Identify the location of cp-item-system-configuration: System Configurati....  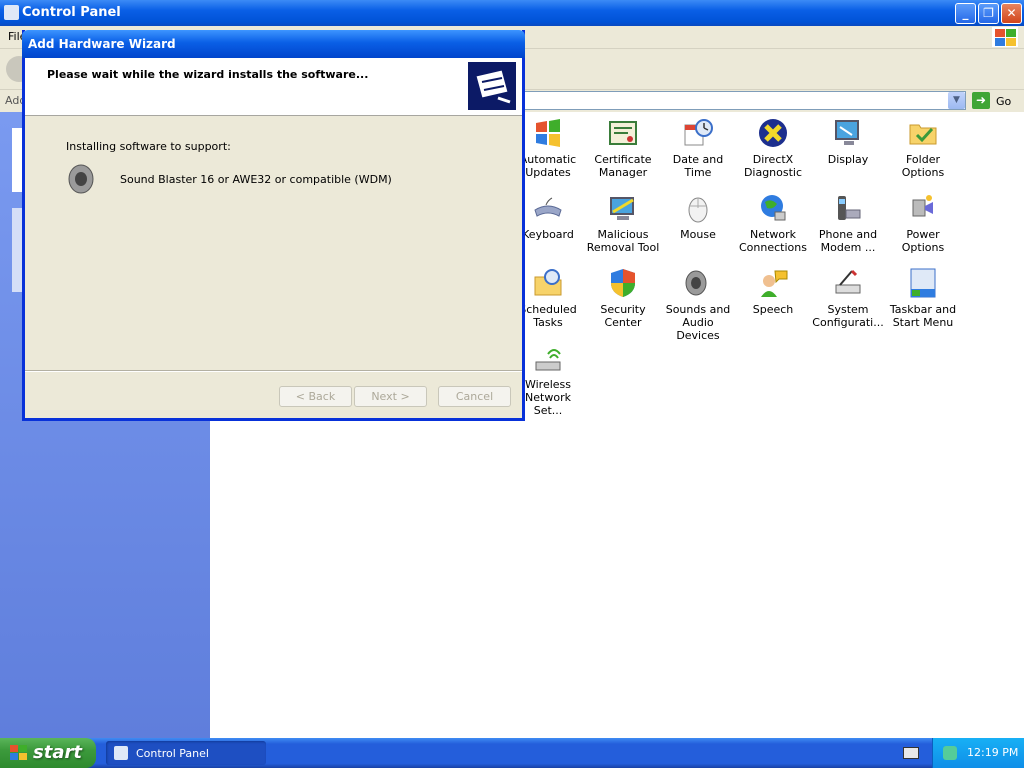
(848, 298).